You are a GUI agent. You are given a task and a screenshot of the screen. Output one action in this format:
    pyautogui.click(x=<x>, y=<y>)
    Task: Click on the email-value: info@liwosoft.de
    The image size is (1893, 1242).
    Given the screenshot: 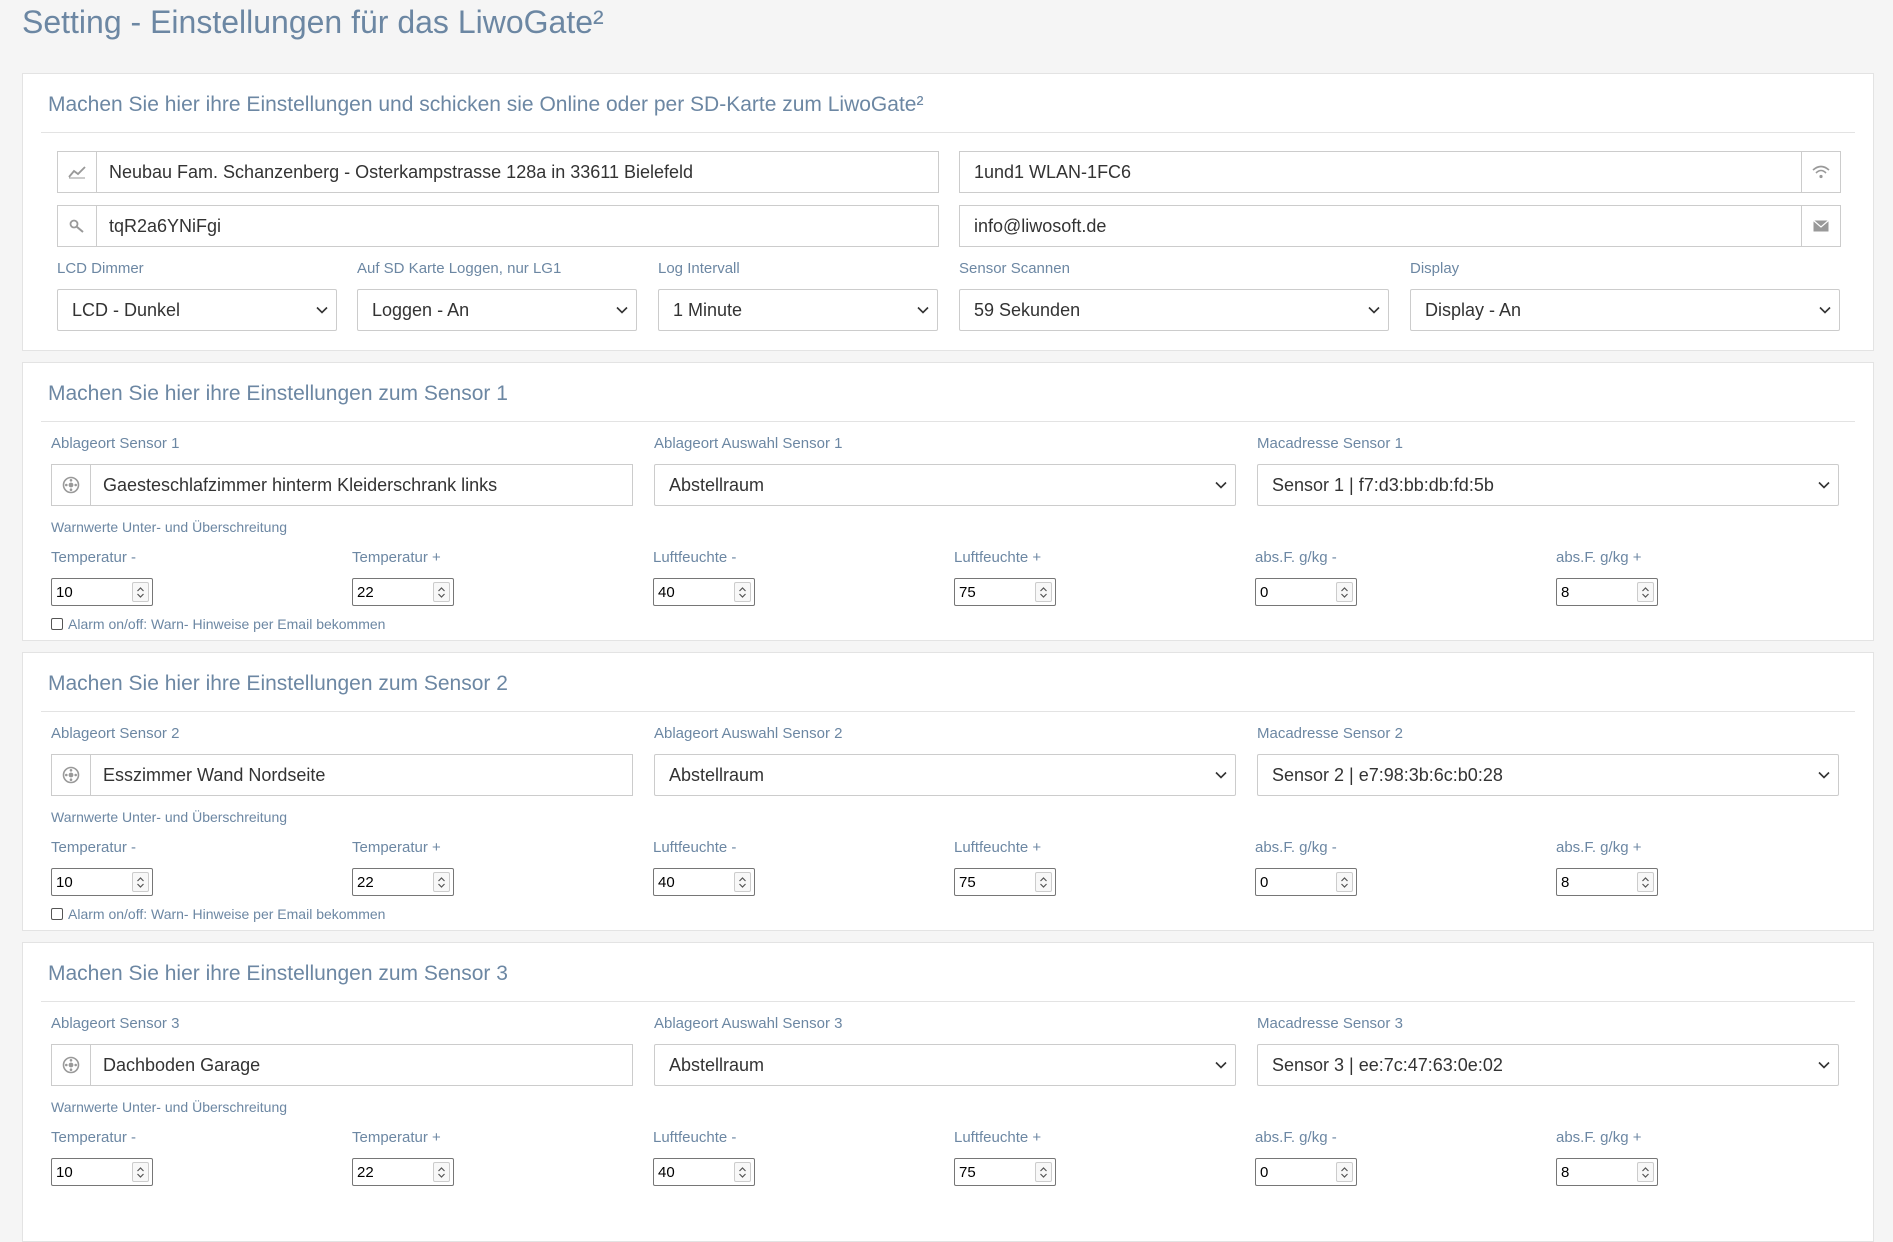 What is the action you would take?
    pyautogui.click(x=1040, y=225)
    